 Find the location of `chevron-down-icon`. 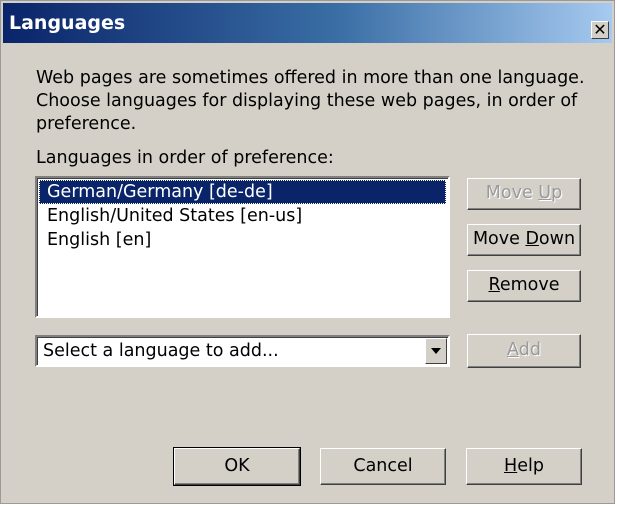

chevron-down-icon is located at coordinates (436, 351).